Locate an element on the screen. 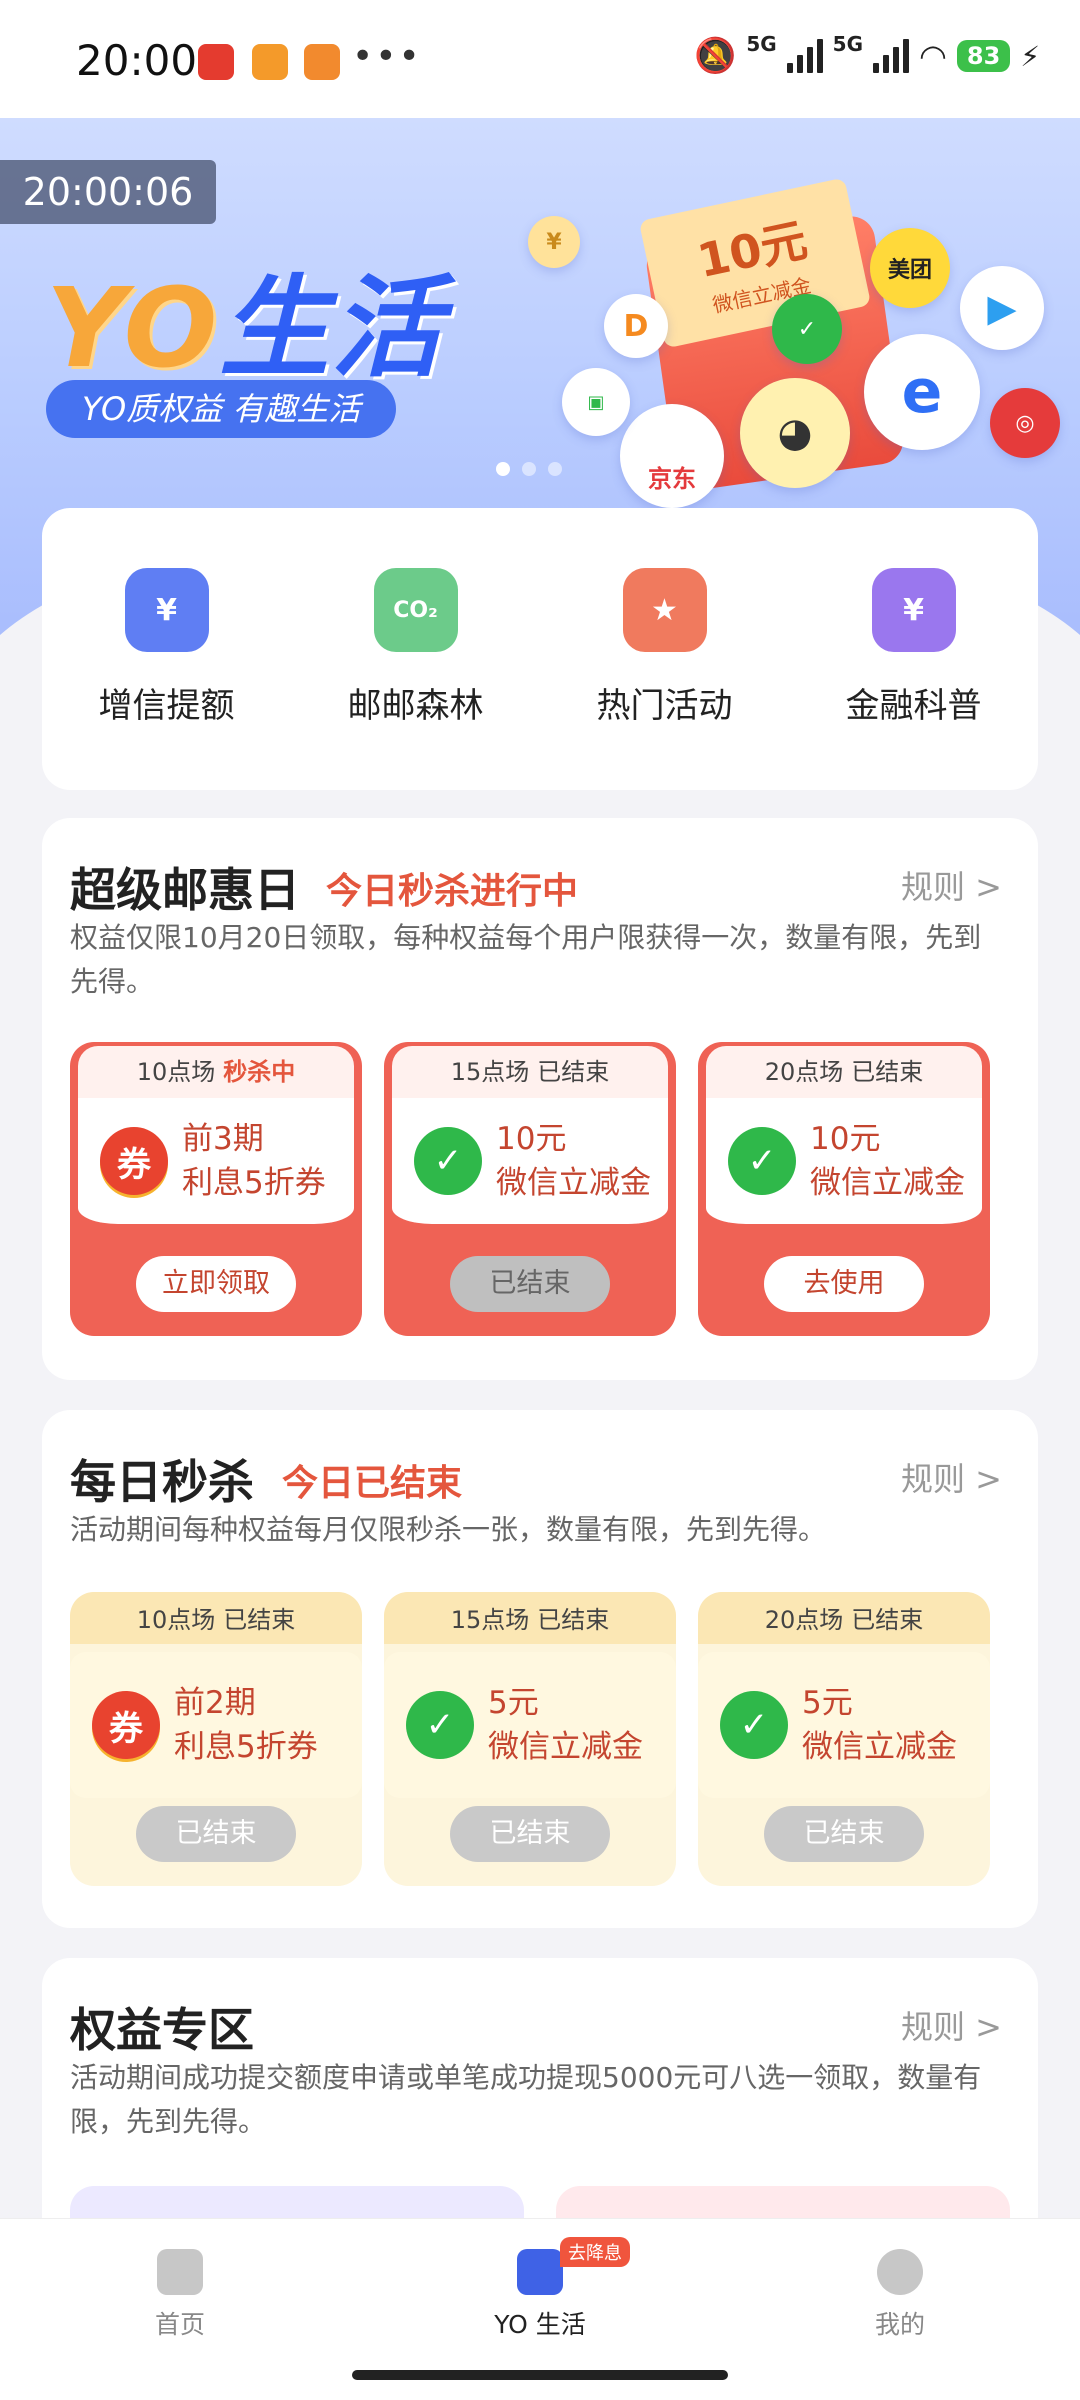 The height and width of the screenshot is (2400, 1080). mute-icon: 🔕 is located at coordinates (715, 56).